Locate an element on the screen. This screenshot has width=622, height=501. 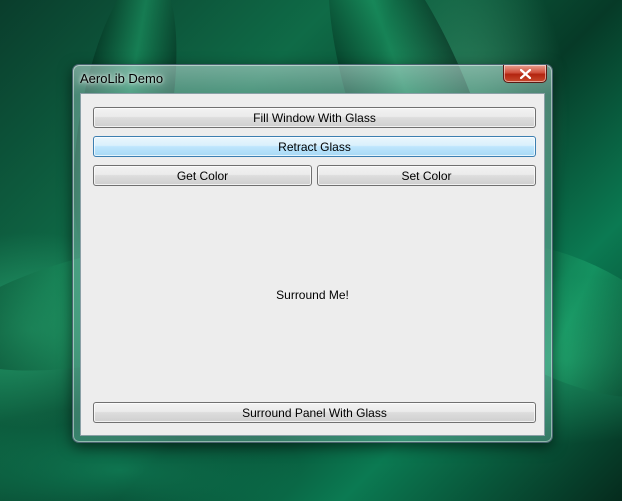
close-button is located at coordinates (525, 74).